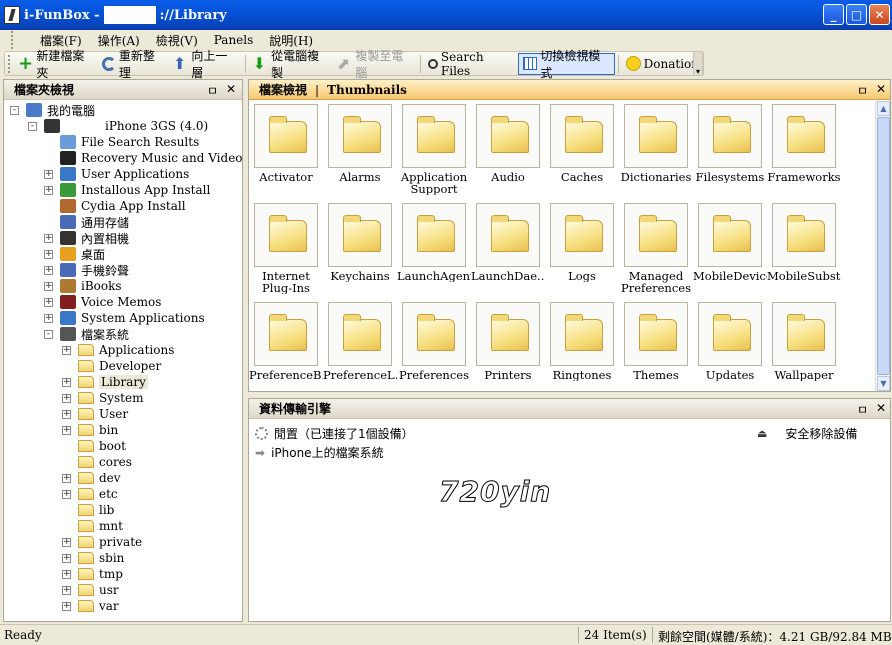  What do you see at coordinates (99, 478) in the screenshot?
I see `tree-item: dev` at bounding box center [99, 478].